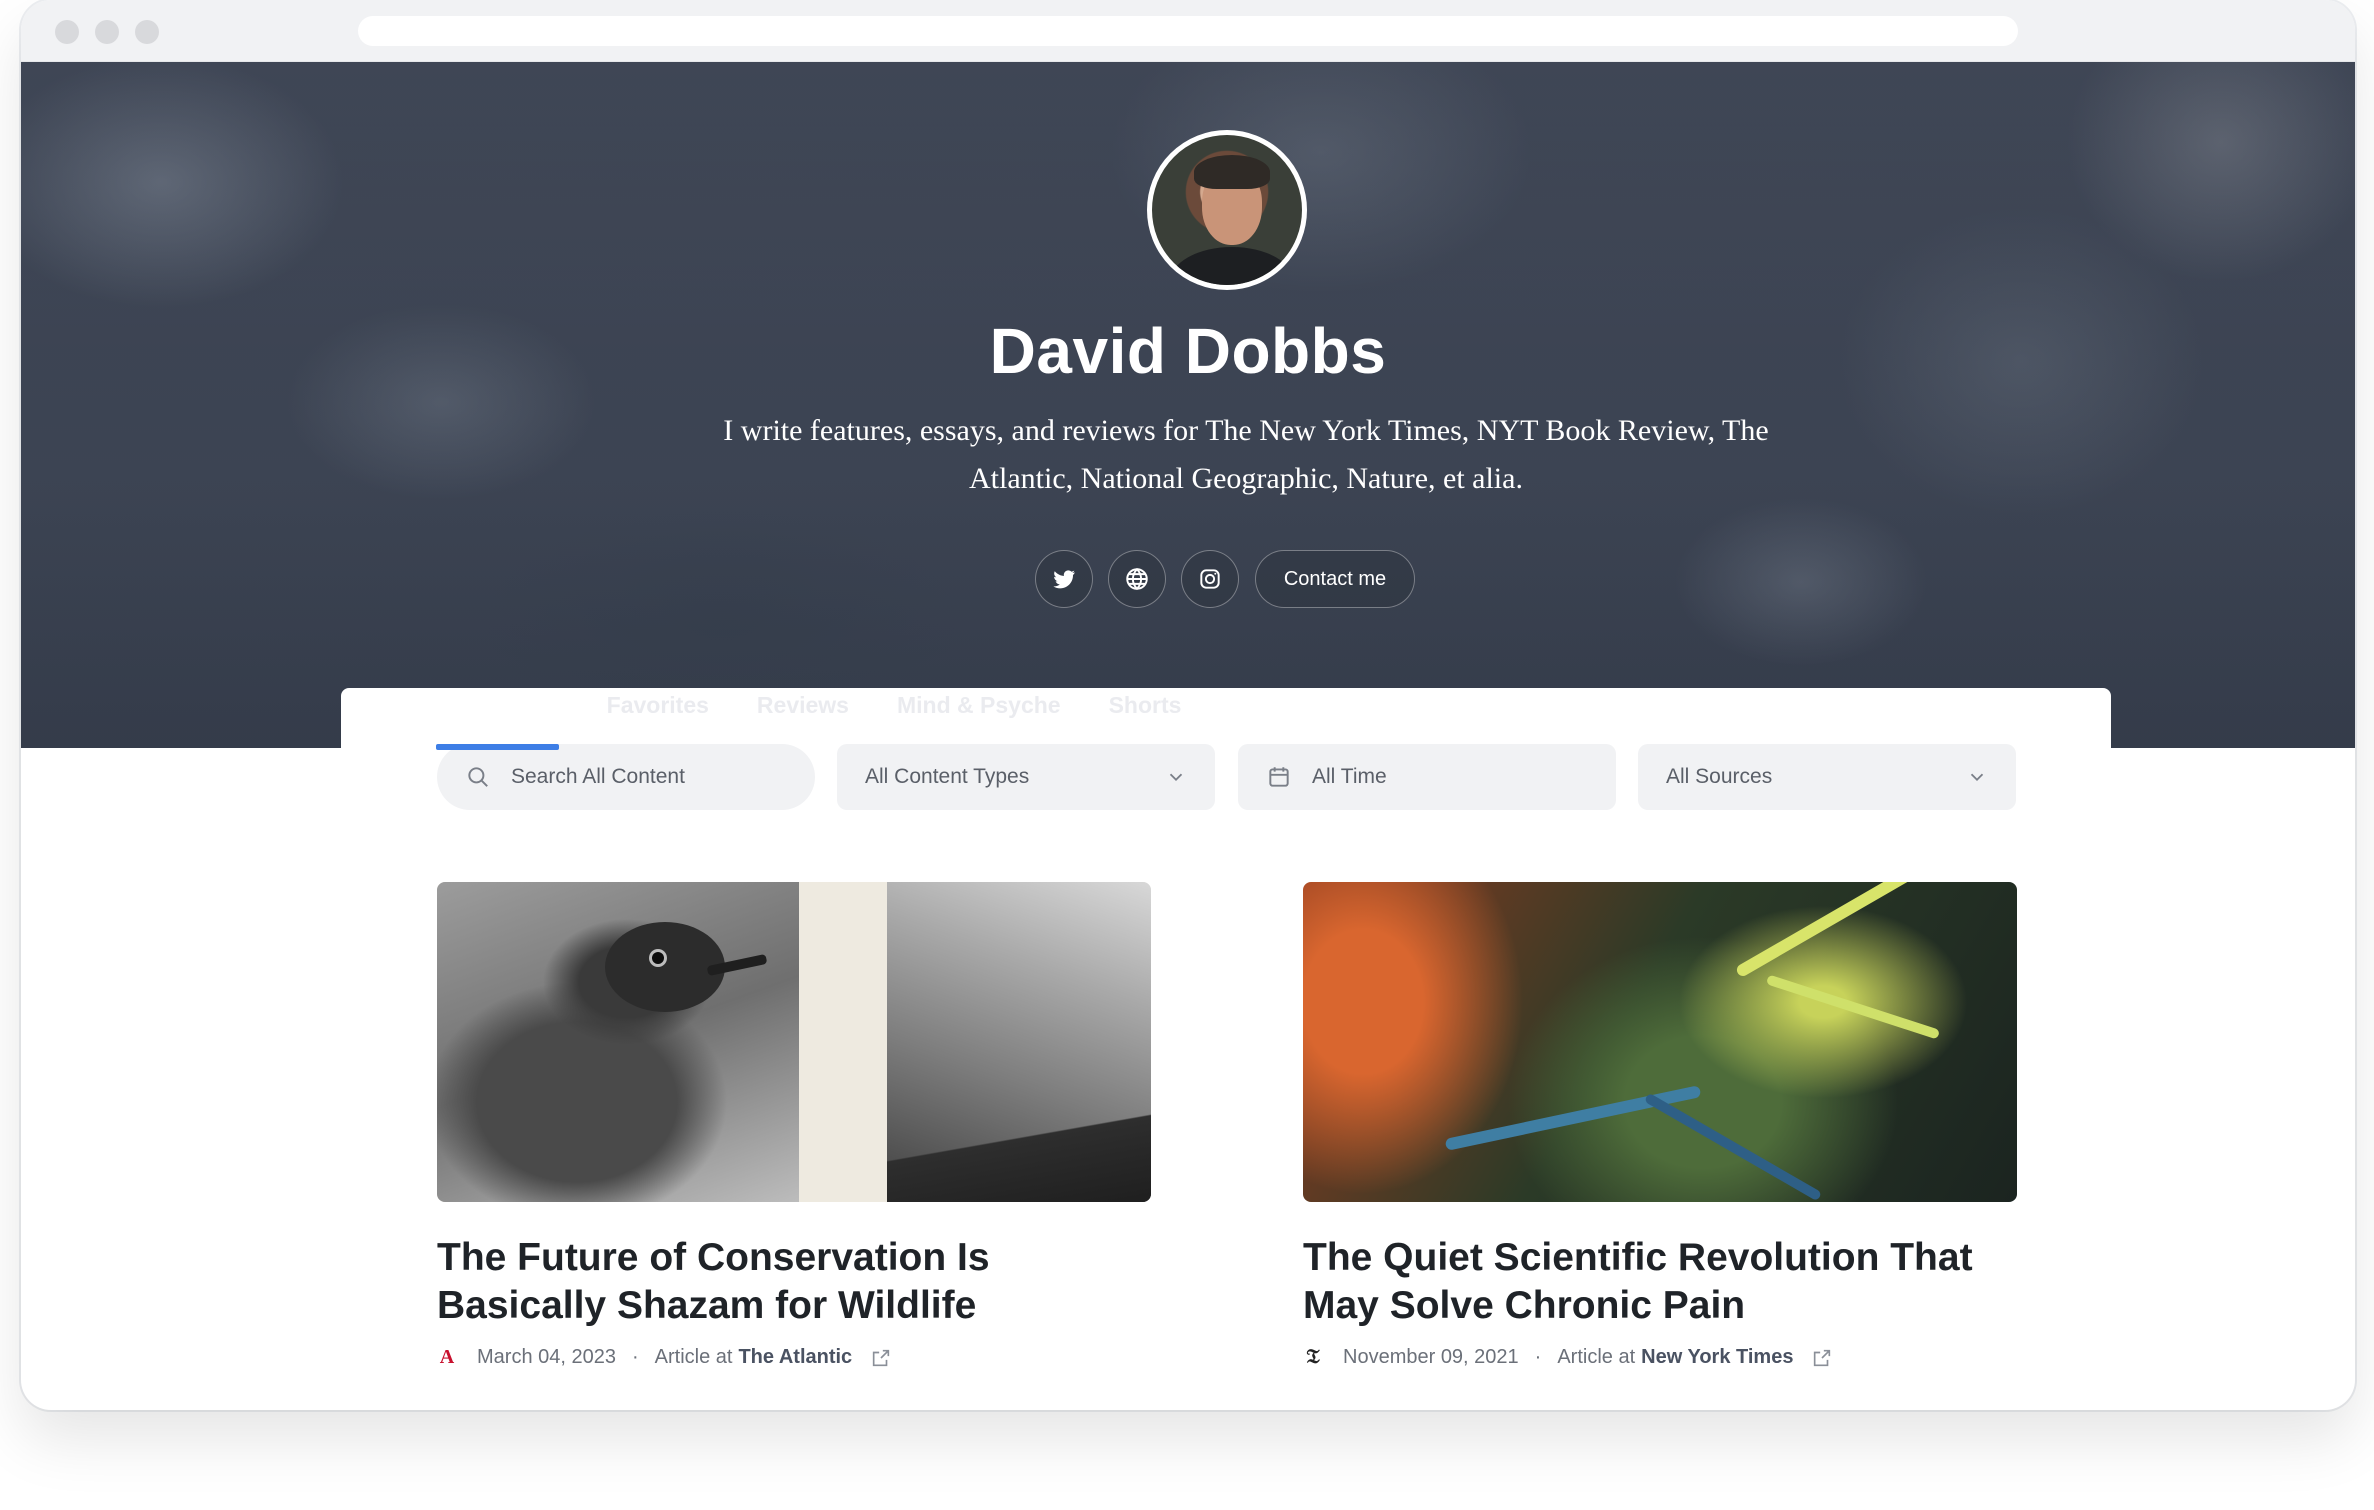  I want to click on twitter-link, so click(1064, 579).